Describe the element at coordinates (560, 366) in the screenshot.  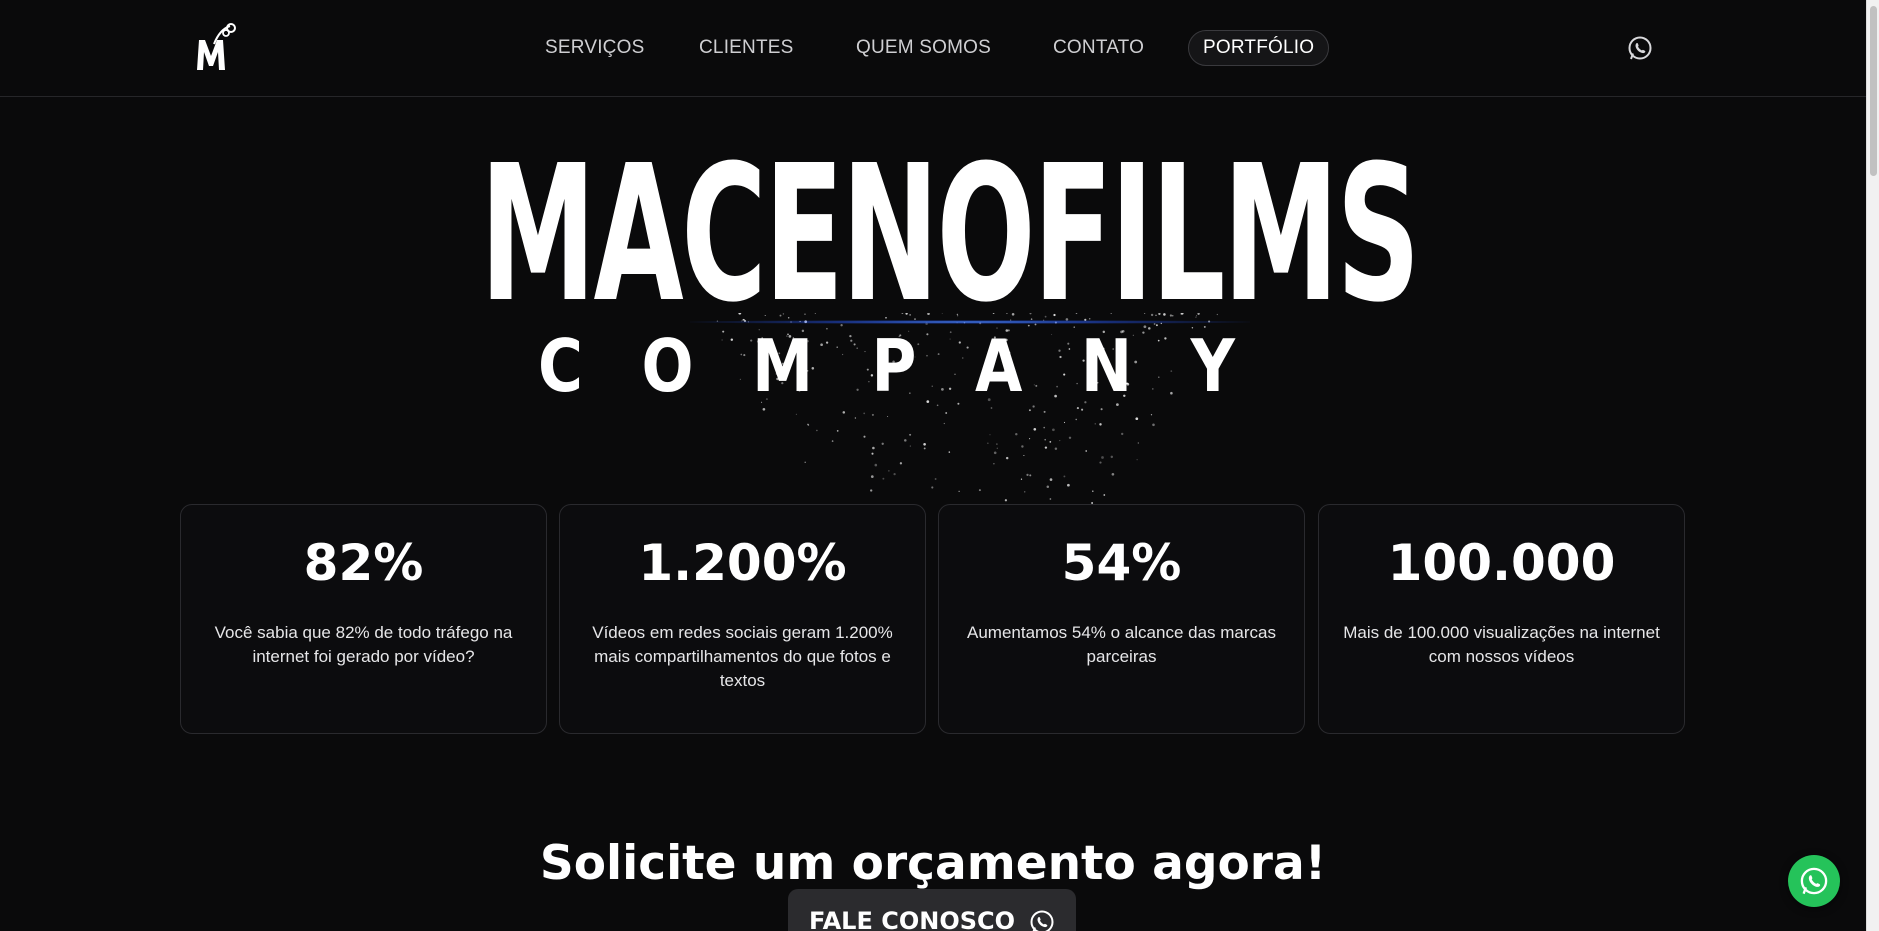
I see `brand-subtitle-letter: C` at that location.